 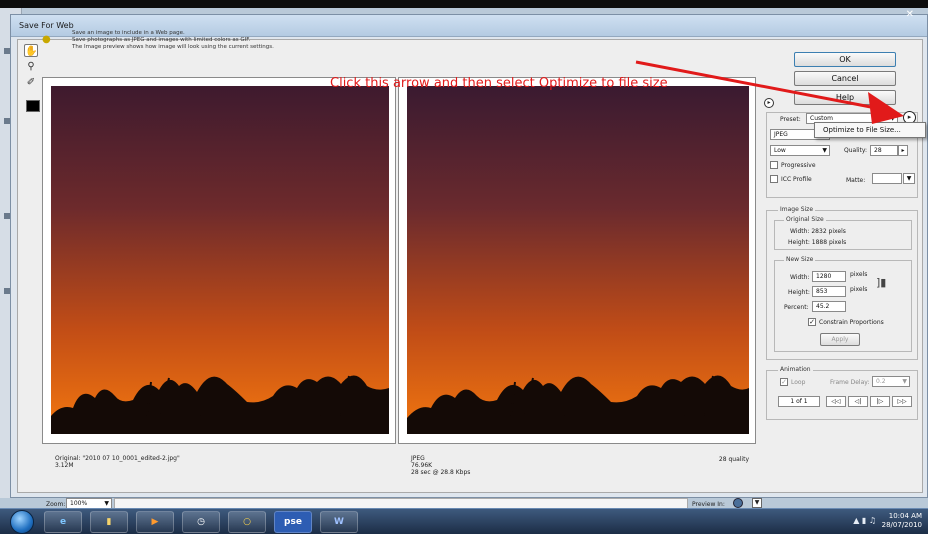 What do you see at coordinates (902, 401) in the screenshot?
I see `last-frame-button: ▷▷` at bounding box center [902, 401].